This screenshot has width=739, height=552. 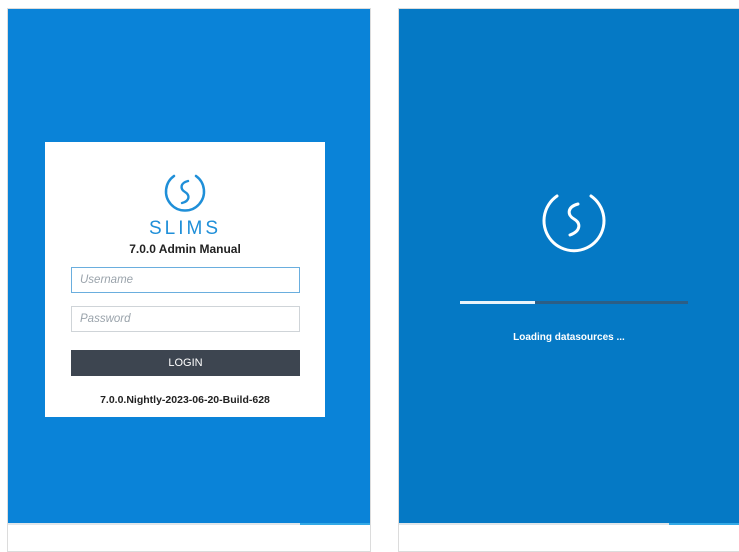 What do you see at coordinates (185, 363) in the screenshot?
I see `login-button: LOGIN` at bounding box center [185, 363].